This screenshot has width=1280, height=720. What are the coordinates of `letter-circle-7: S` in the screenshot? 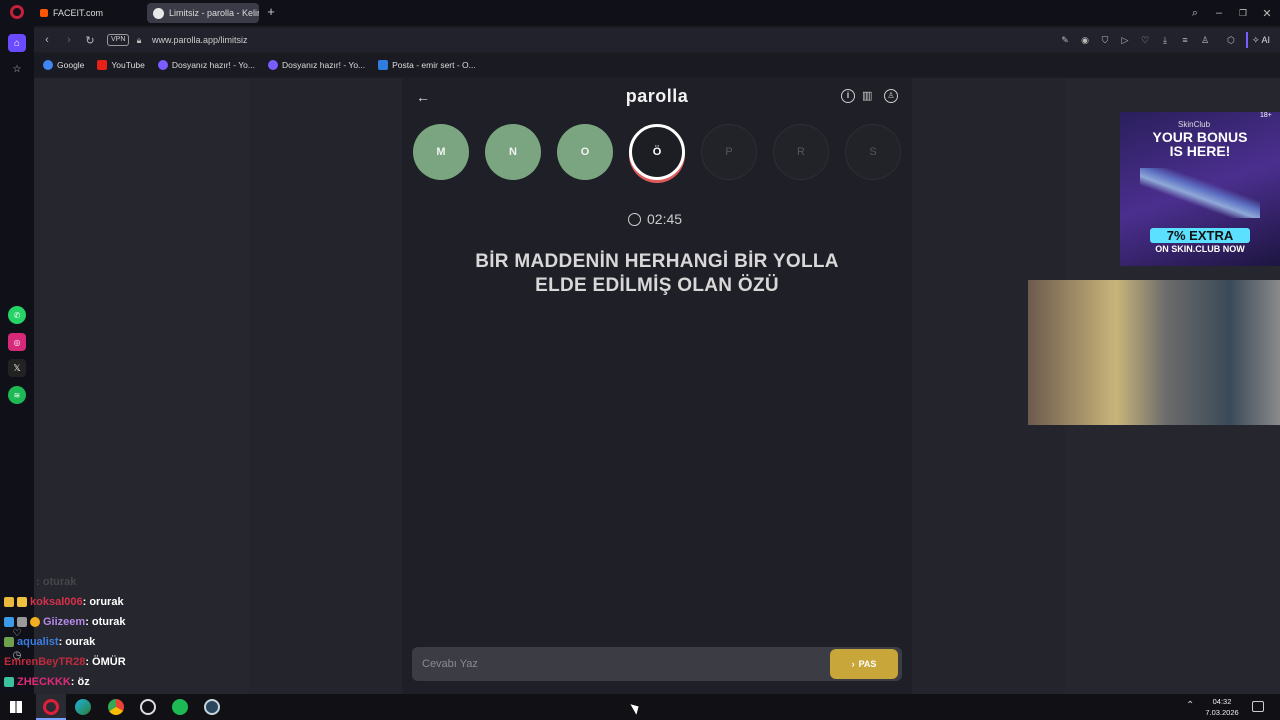 It's located at (873, 152).